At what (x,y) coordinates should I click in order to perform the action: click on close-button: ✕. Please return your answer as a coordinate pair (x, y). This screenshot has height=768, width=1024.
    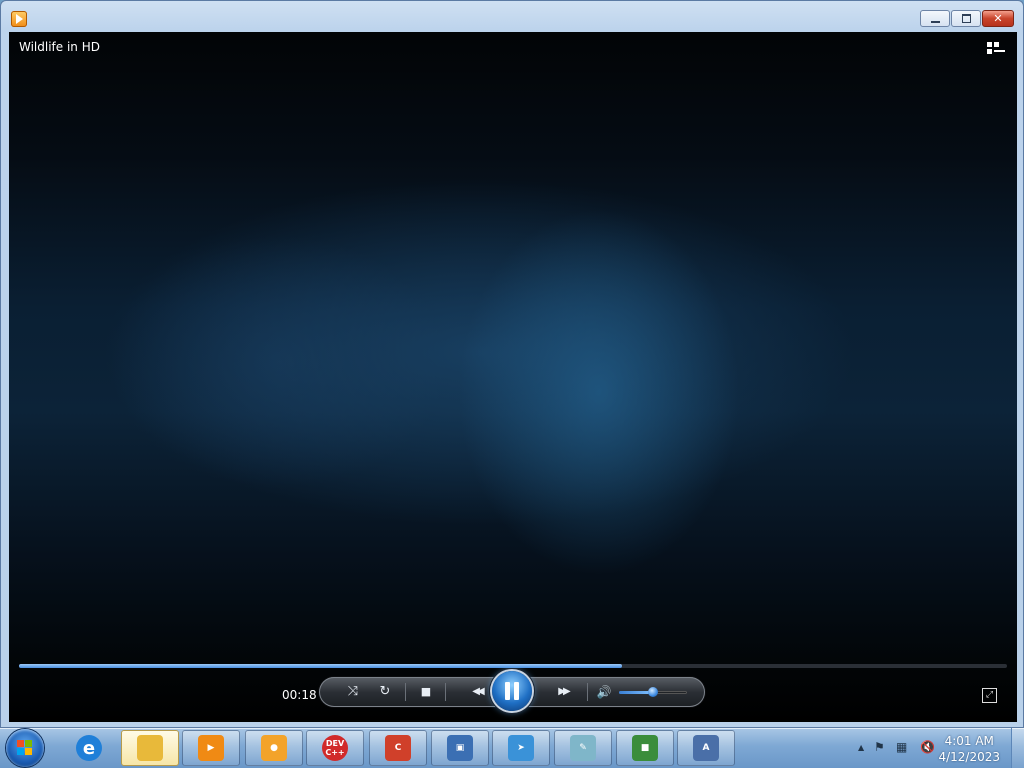
    Looking at the image, I should click on (998, 18).